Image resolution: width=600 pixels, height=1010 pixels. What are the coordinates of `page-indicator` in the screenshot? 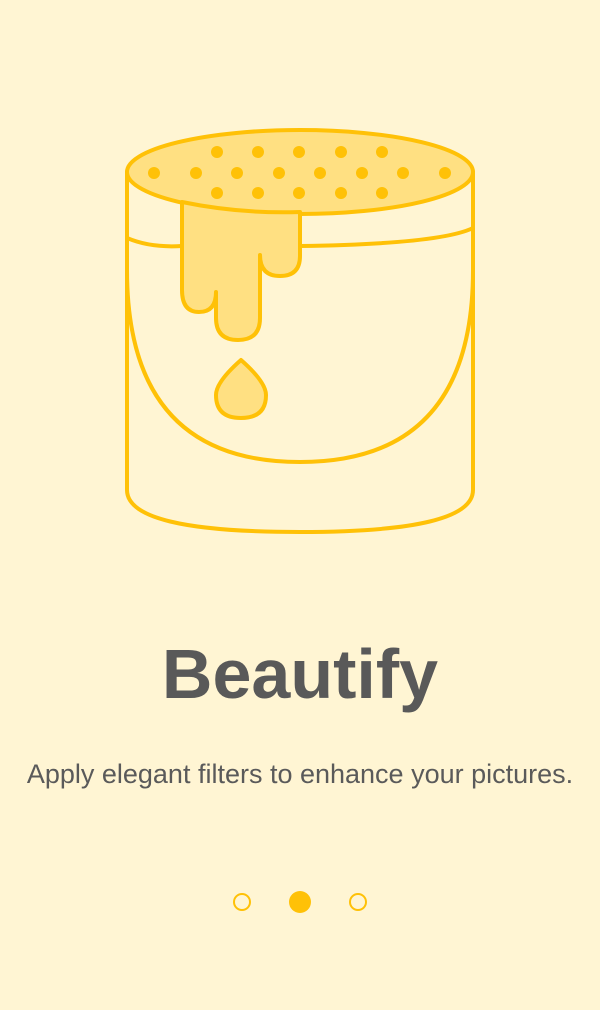 It's located at (300, 902).